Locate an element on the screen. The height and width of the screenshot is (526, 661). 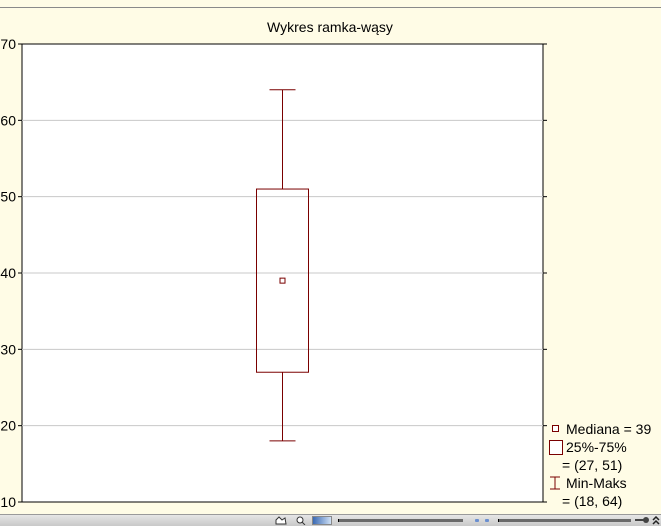
y-tick-label: 30 is located at coordinates (8, 349).